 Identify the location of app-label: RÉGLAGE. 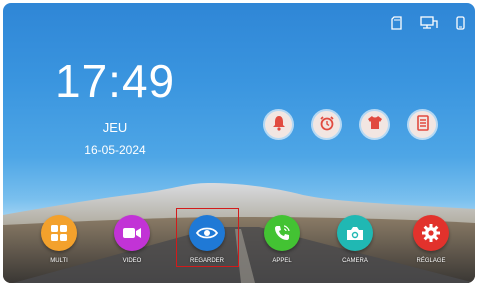
(431, 261).